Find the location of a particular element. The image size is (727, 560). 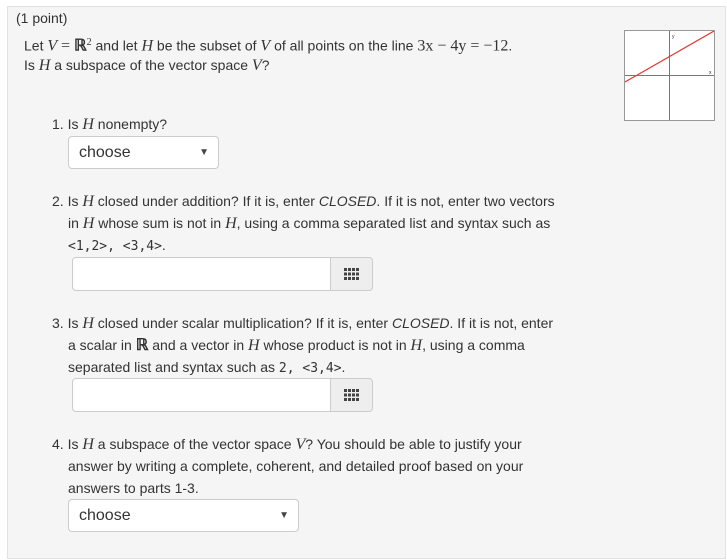

question-2-line3: <1,2>, <3,4>. is located at coordinates (117, 245).